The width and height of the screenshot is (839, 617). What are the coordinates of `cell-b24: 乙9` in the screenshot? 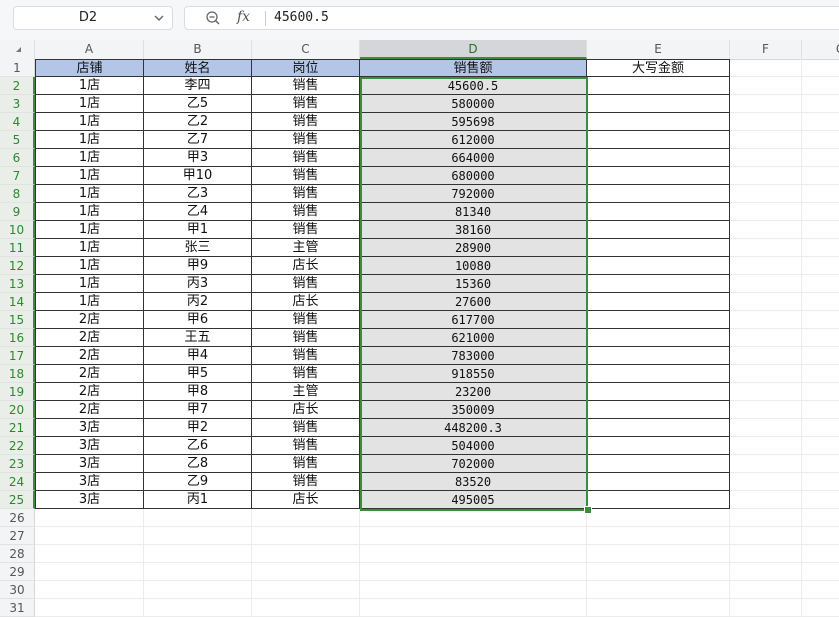 It's located at (198, 482).